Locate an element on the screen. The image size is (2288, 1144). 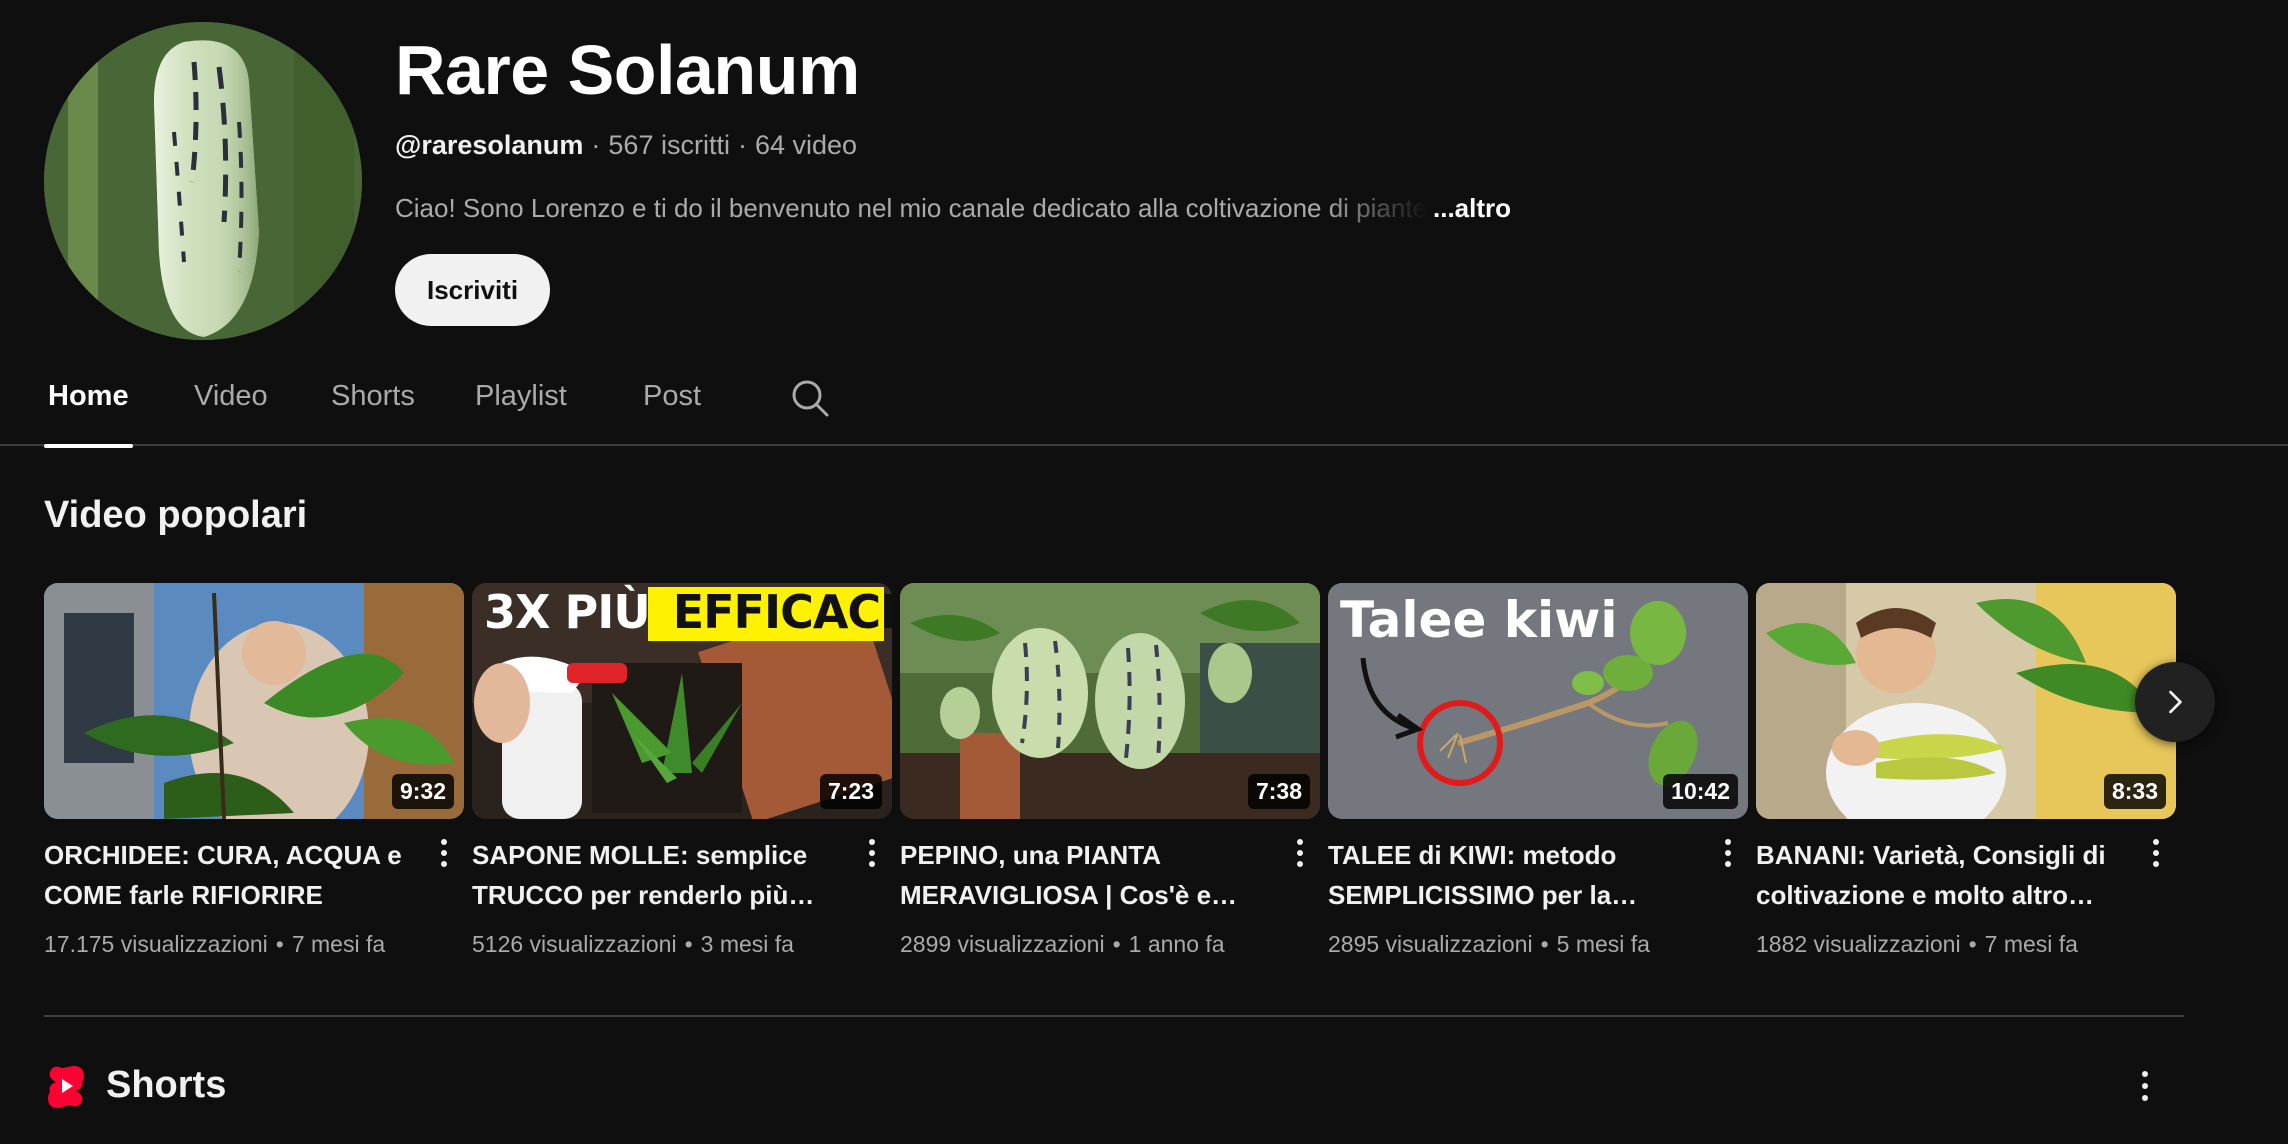
subscriber-count: 567 iscritti is located at coordinates (669, 145).